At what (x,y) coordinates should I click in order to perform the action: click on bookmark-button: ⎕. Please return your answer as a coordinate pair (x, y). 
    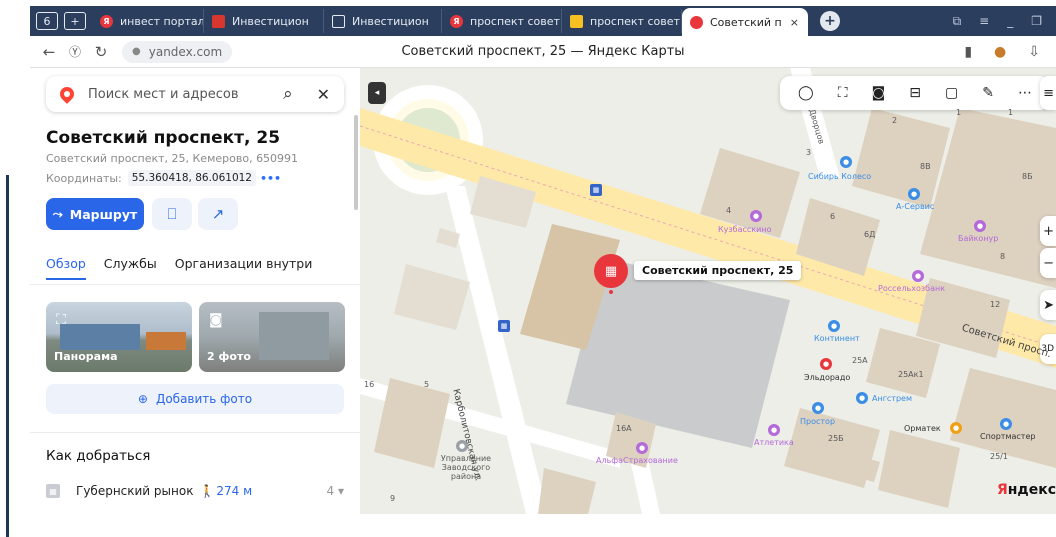
    Looking at the image, I should click on (172, 214).